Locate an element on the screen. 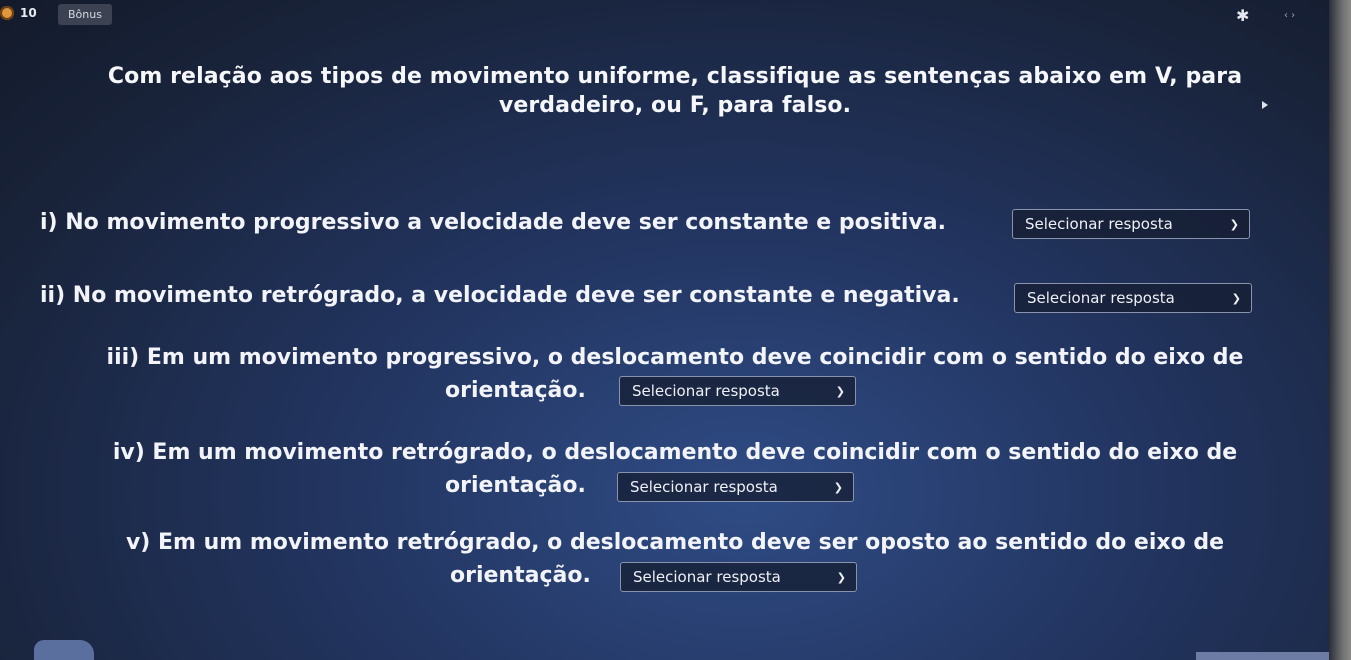 The image size is (1351, 660). bonus-tag: Bônus is located at coordinates (85, 14).